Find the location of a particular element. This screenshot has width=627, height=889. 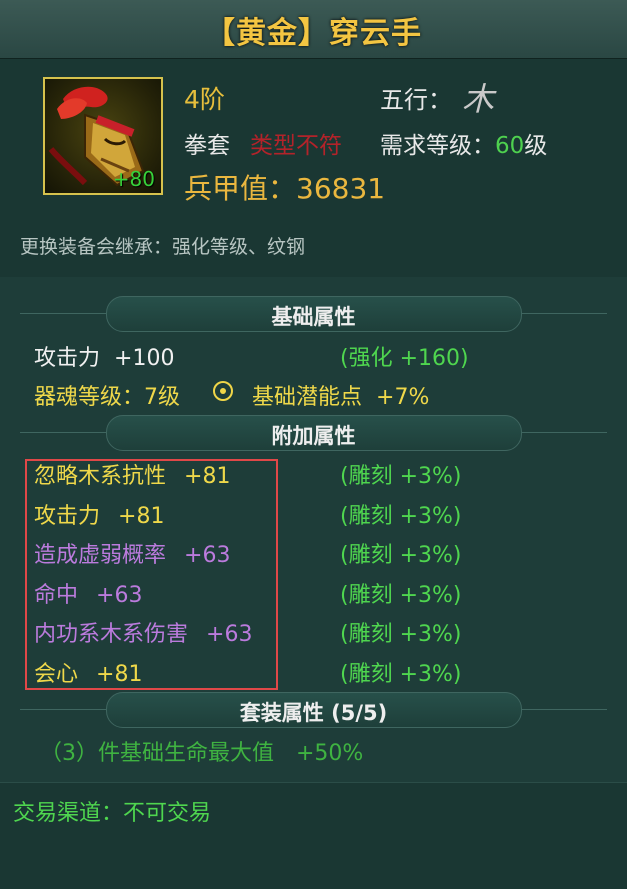

wood-element-icon: 木 is located at coordinates (478, 99).